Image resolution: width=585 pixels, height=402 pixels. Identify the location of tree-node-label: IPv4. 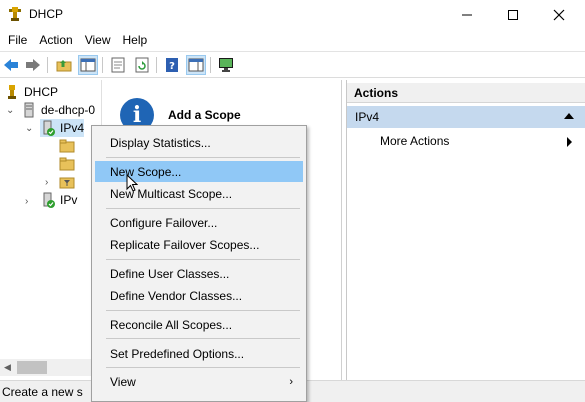
(72, 128).